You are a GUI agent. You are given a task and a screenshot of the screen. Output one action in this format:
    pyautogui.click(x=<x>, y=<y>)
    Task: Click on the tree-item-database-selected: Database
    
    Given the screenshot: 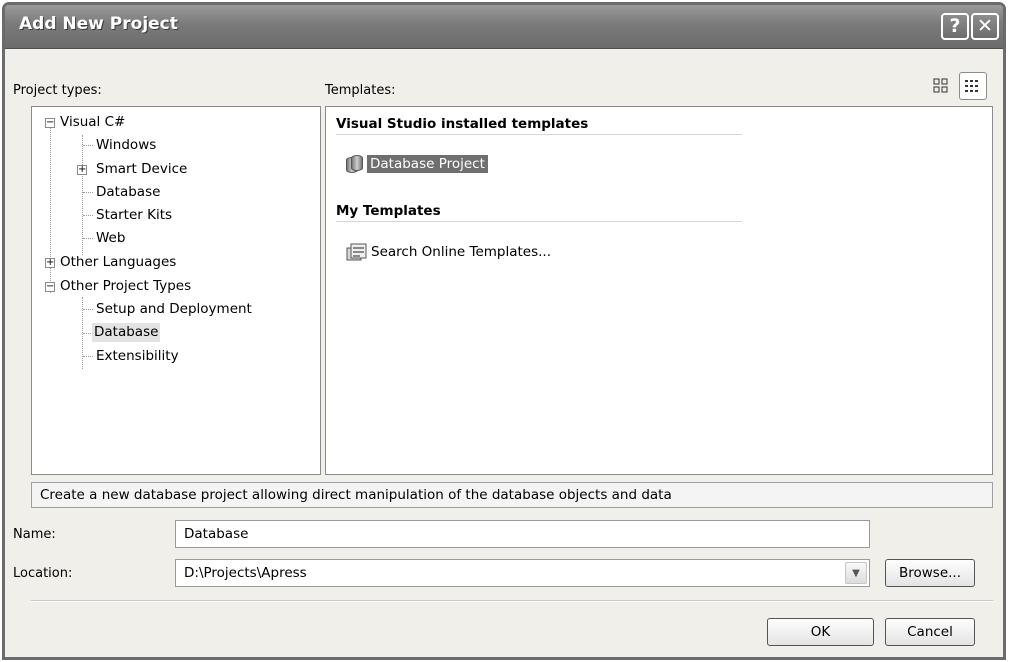 What is the action you would take?
    pyautogui.click(x=126, y=332)
    